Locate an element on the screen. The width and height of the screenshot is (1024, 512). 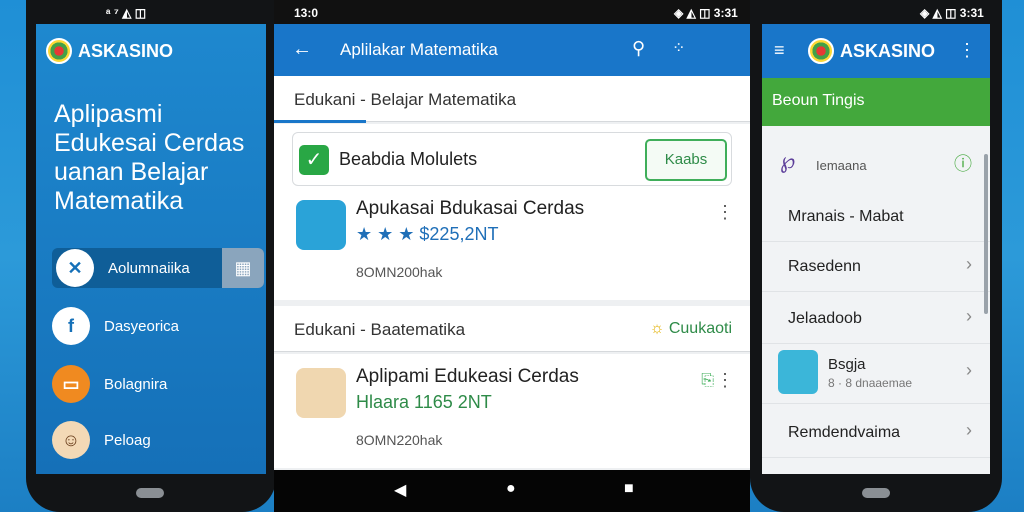
section-action-label: Cuukaoti is located at coordinates (700, 328).